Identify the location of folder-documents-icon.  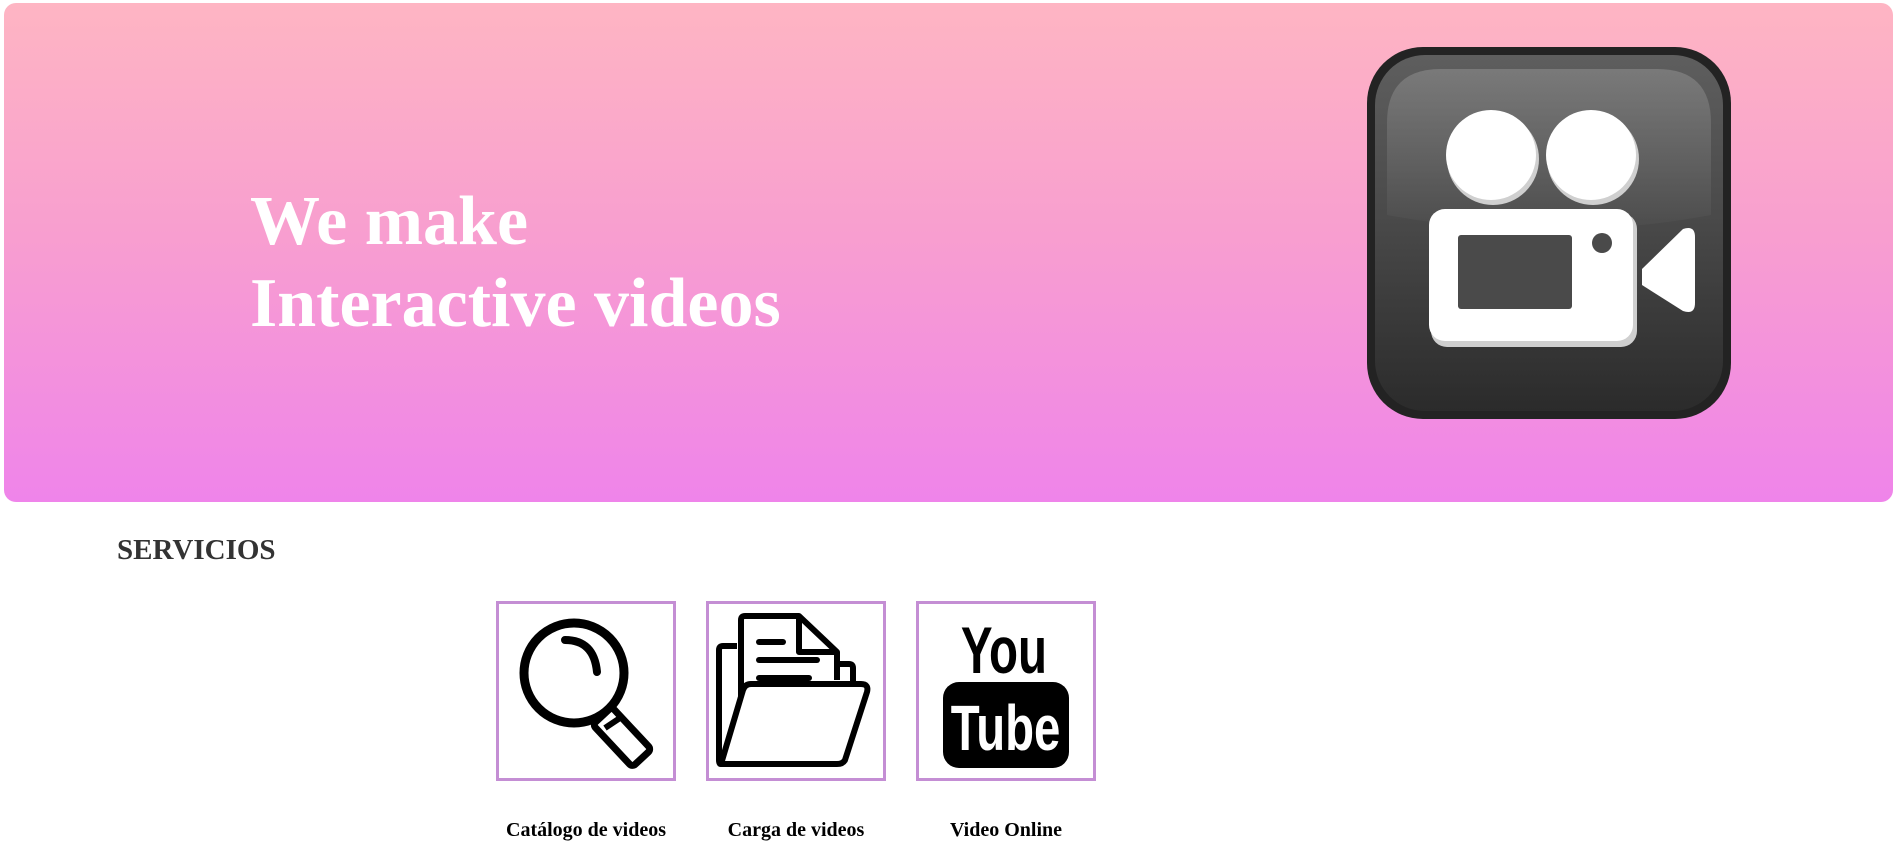
(793, 690).